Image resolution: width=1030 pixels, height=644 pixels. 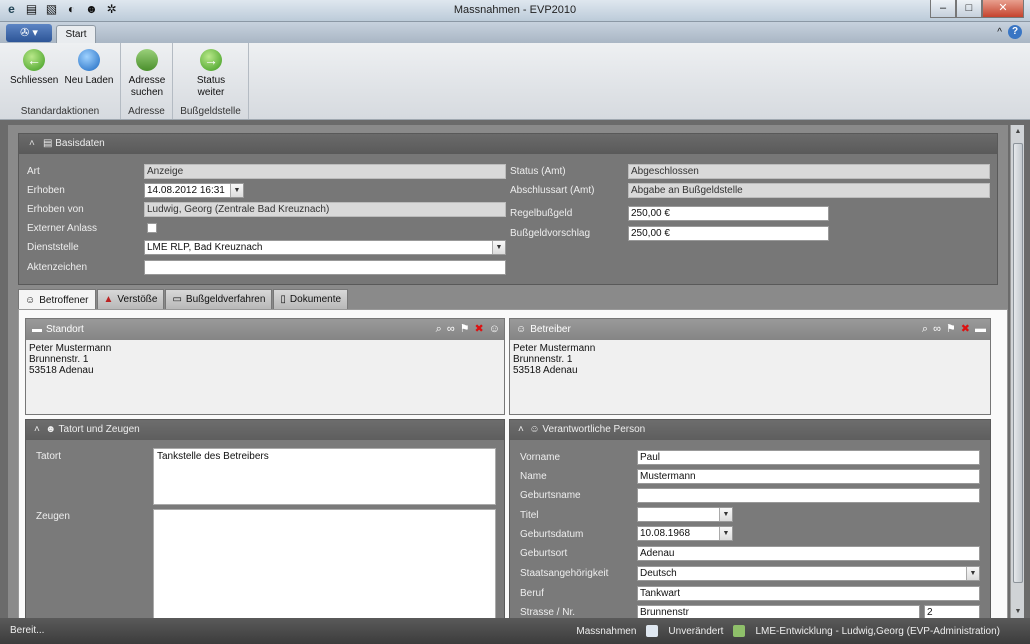 What do you see at coordinates (34, 60) in the screenshot?
I see `back-arrow-icon: ←` at bounding box center [34, 60].